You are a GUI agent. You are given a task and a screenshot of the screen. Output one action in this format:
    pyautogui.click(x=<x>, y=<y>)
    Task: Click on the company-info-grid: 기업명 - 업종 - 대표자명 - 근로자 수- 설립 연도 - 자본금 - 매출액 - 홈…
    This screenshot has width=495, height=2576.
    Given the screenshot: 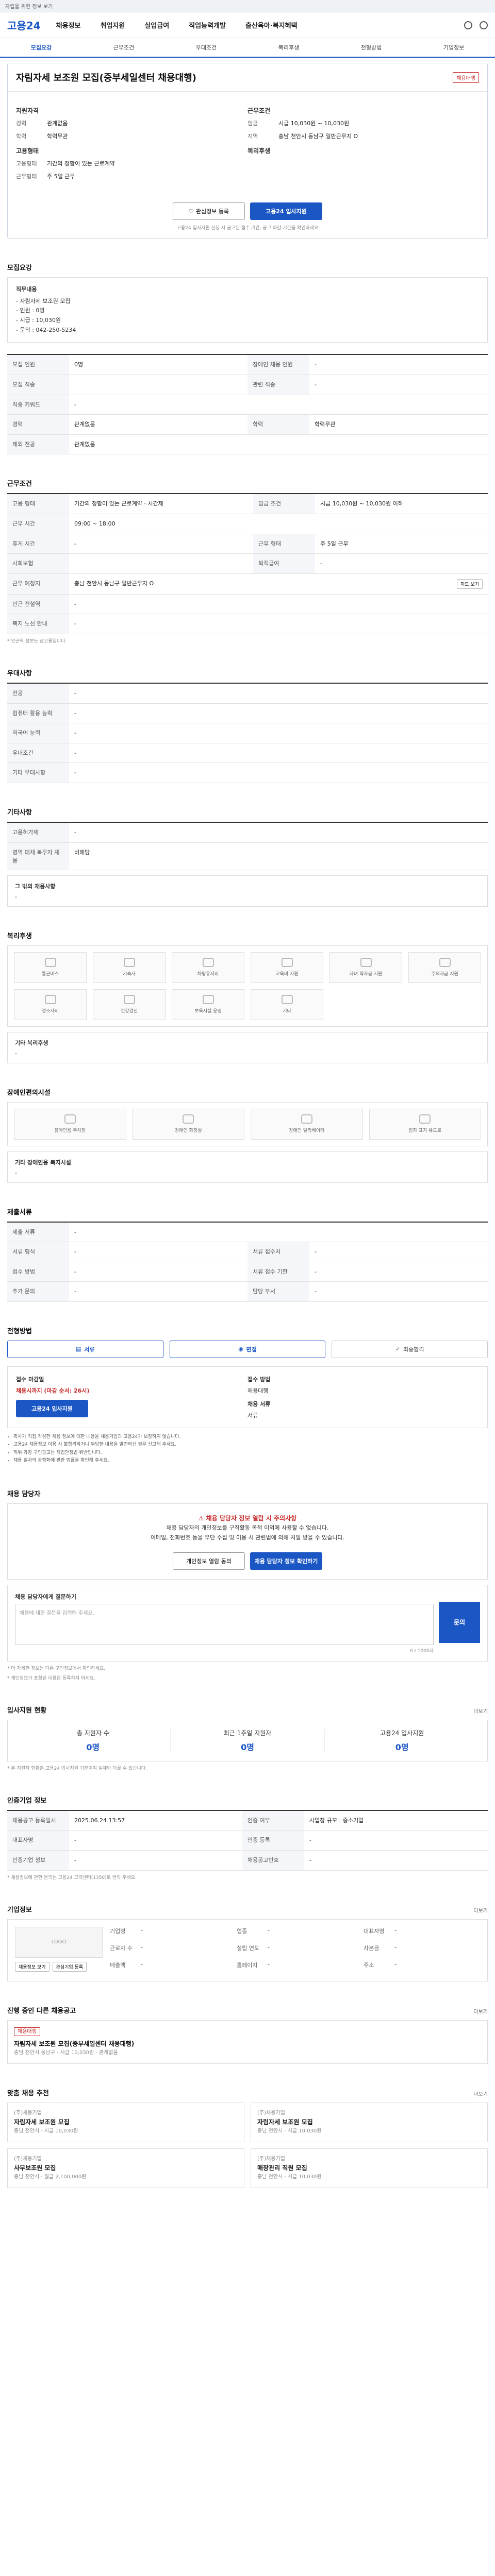 What is the action you would take?
    pyautogui.click(x=295, y=1950)
    